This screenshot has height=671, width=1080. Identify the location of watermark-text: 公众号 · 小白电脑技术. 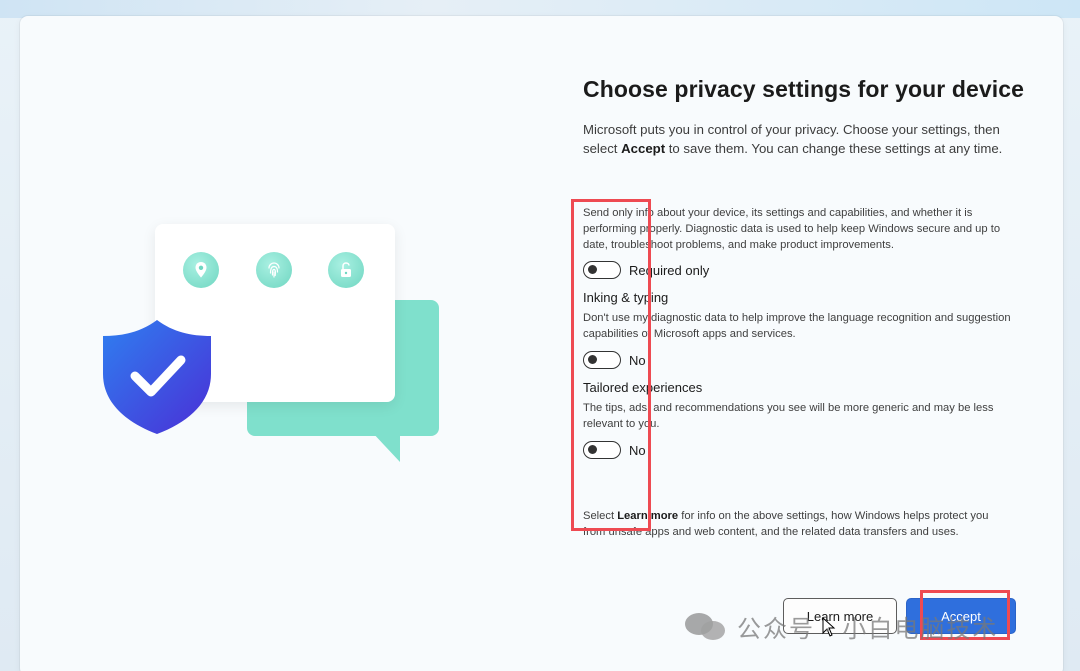
(868, 629).